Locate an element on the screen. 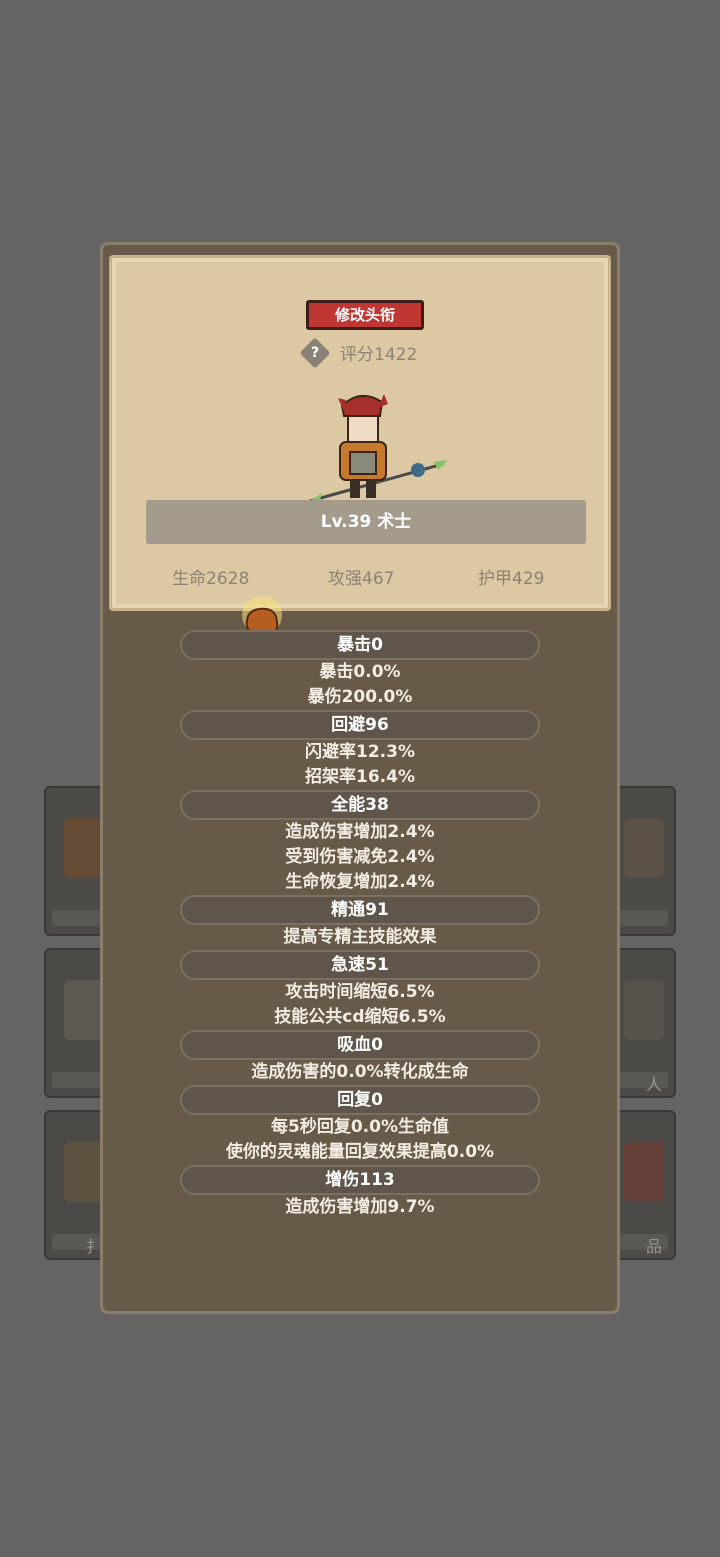 This screenshot has width=720, height=1557. attribute-detail: 生命恢复增加2.4% is located at coordinates (360, 882).